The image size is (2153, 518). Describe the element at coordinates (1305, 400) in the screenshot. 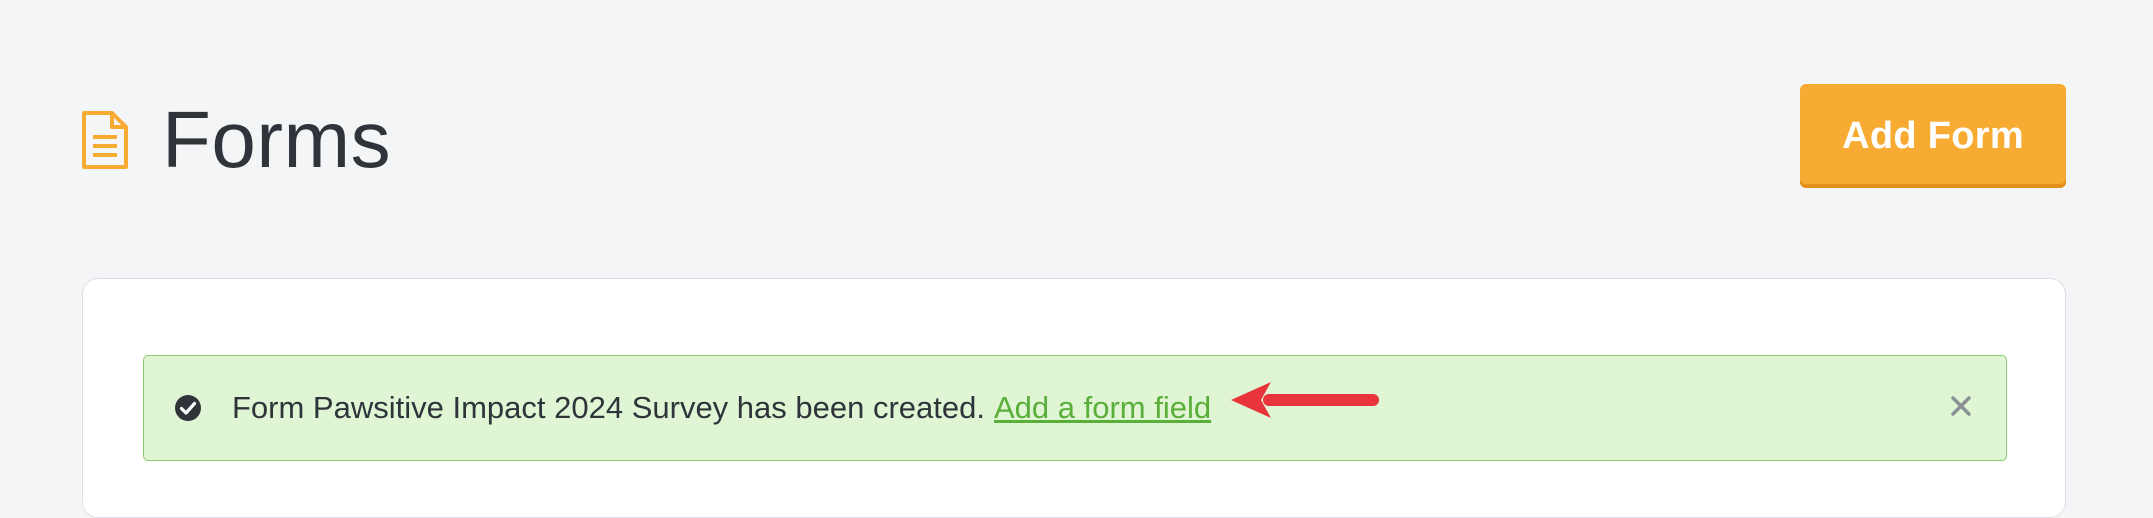

I see `arrow-icon` at that location.